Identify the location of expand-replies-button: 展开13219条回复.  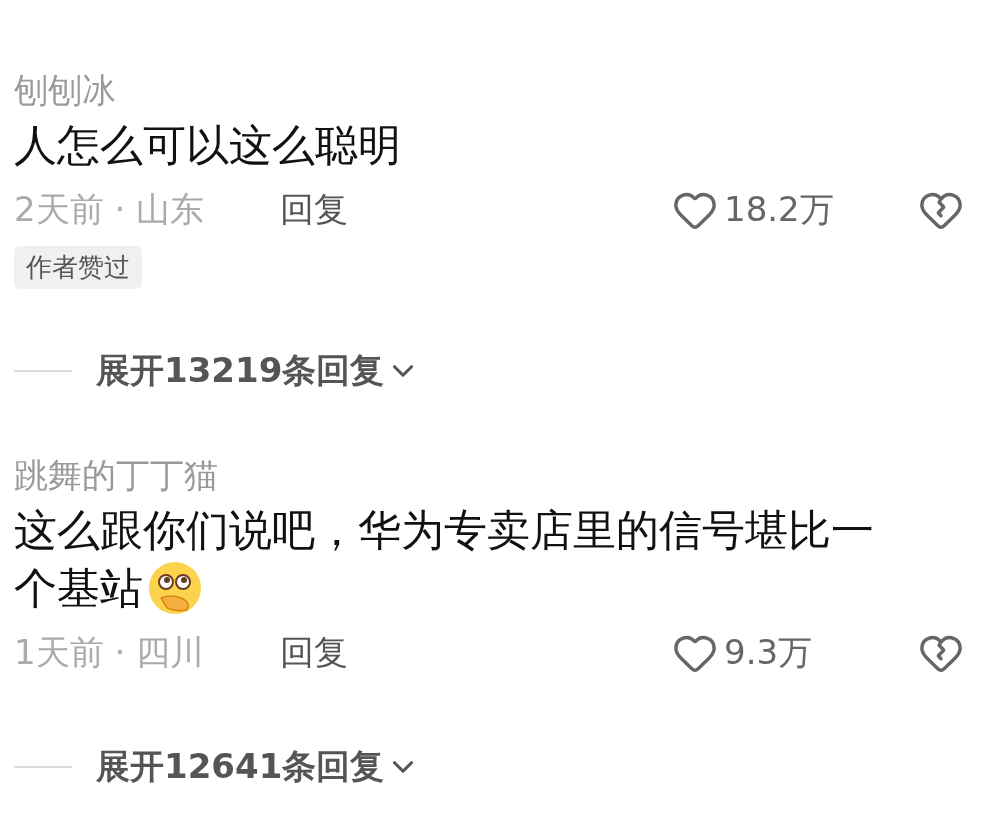
(258, 371).